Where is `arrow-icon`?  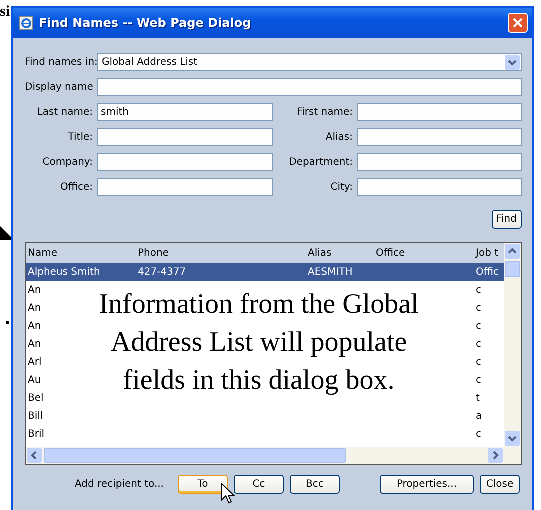 arrow-icon is located at coordinates (7, 234).